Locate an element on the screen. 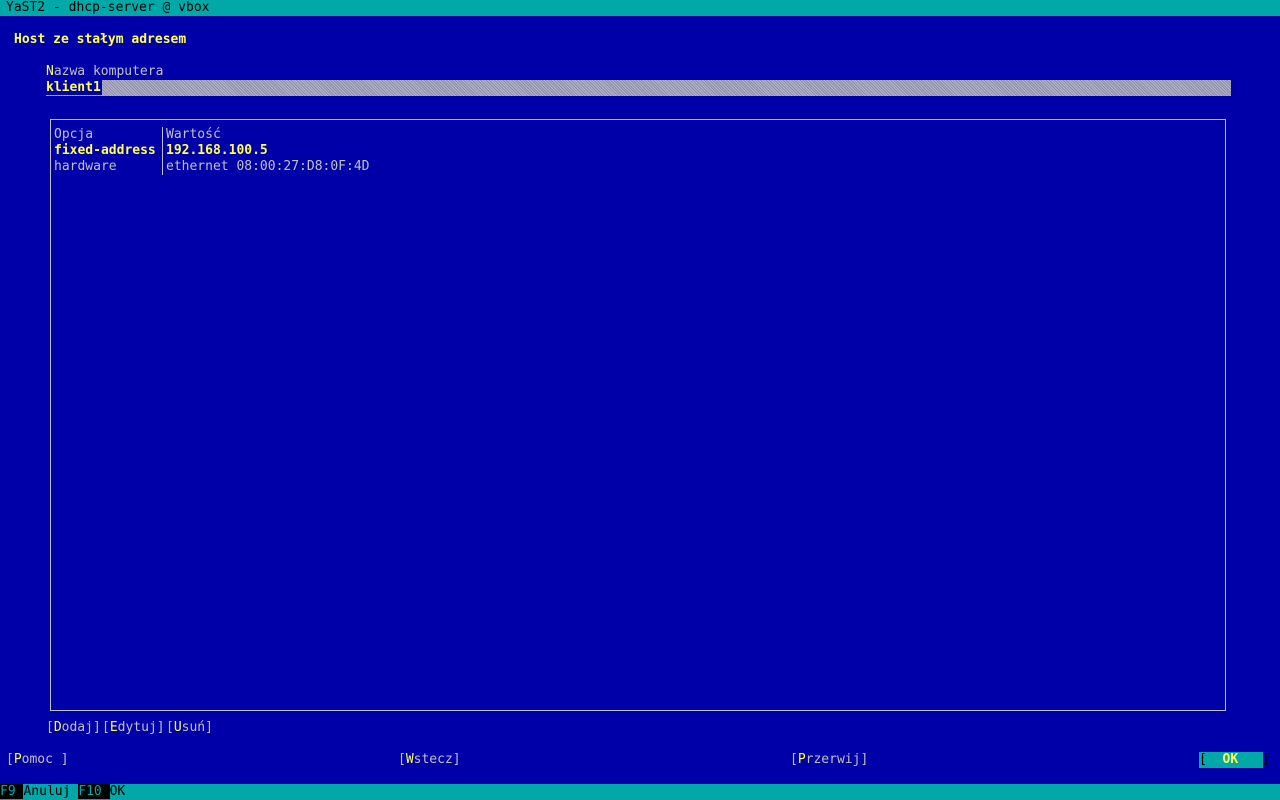 The width and height of the screenshot is (1280, 800). edit-button-label: dytuj is located at coordinates (137, 727).